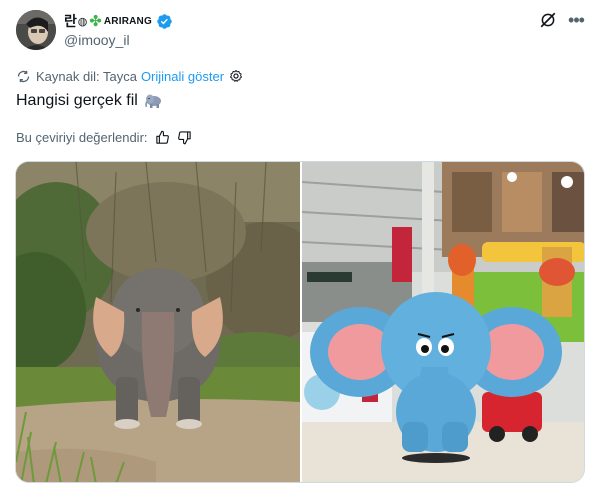 The width and height of the screenshot is (600, 493). What do you see at coordinates (548, 20) in the screenshot?
I see `grok-icon` at bounding box center [548, 20].